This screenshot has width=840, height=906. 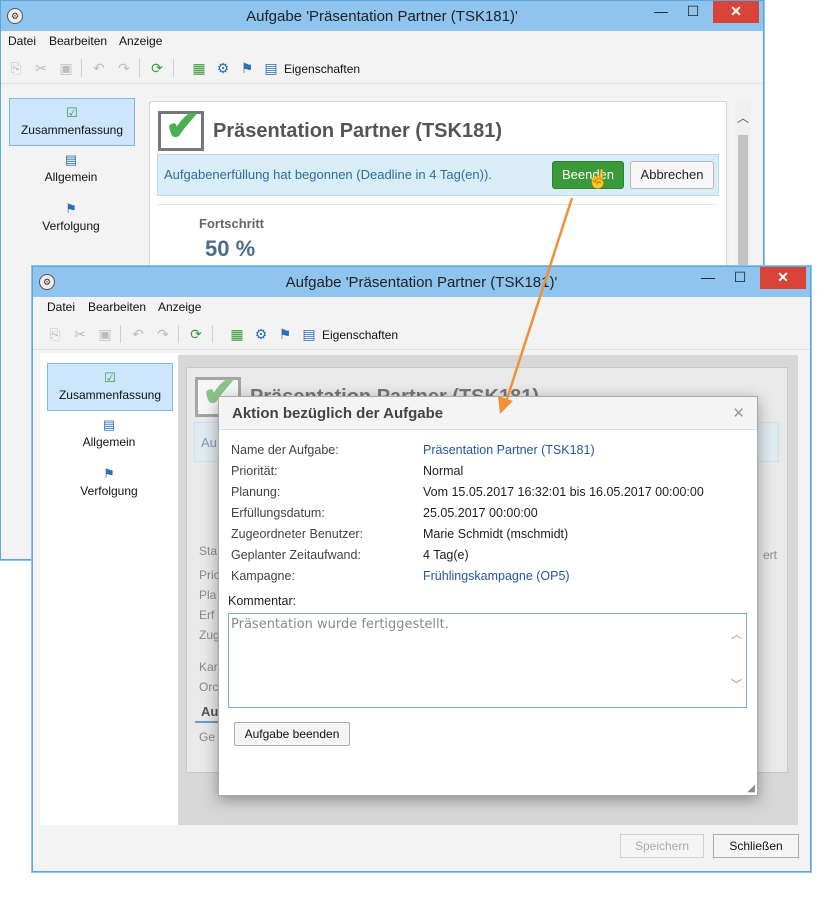 I want to click on footer-bar: Speichern Schließen, so click(x=421, y=849).